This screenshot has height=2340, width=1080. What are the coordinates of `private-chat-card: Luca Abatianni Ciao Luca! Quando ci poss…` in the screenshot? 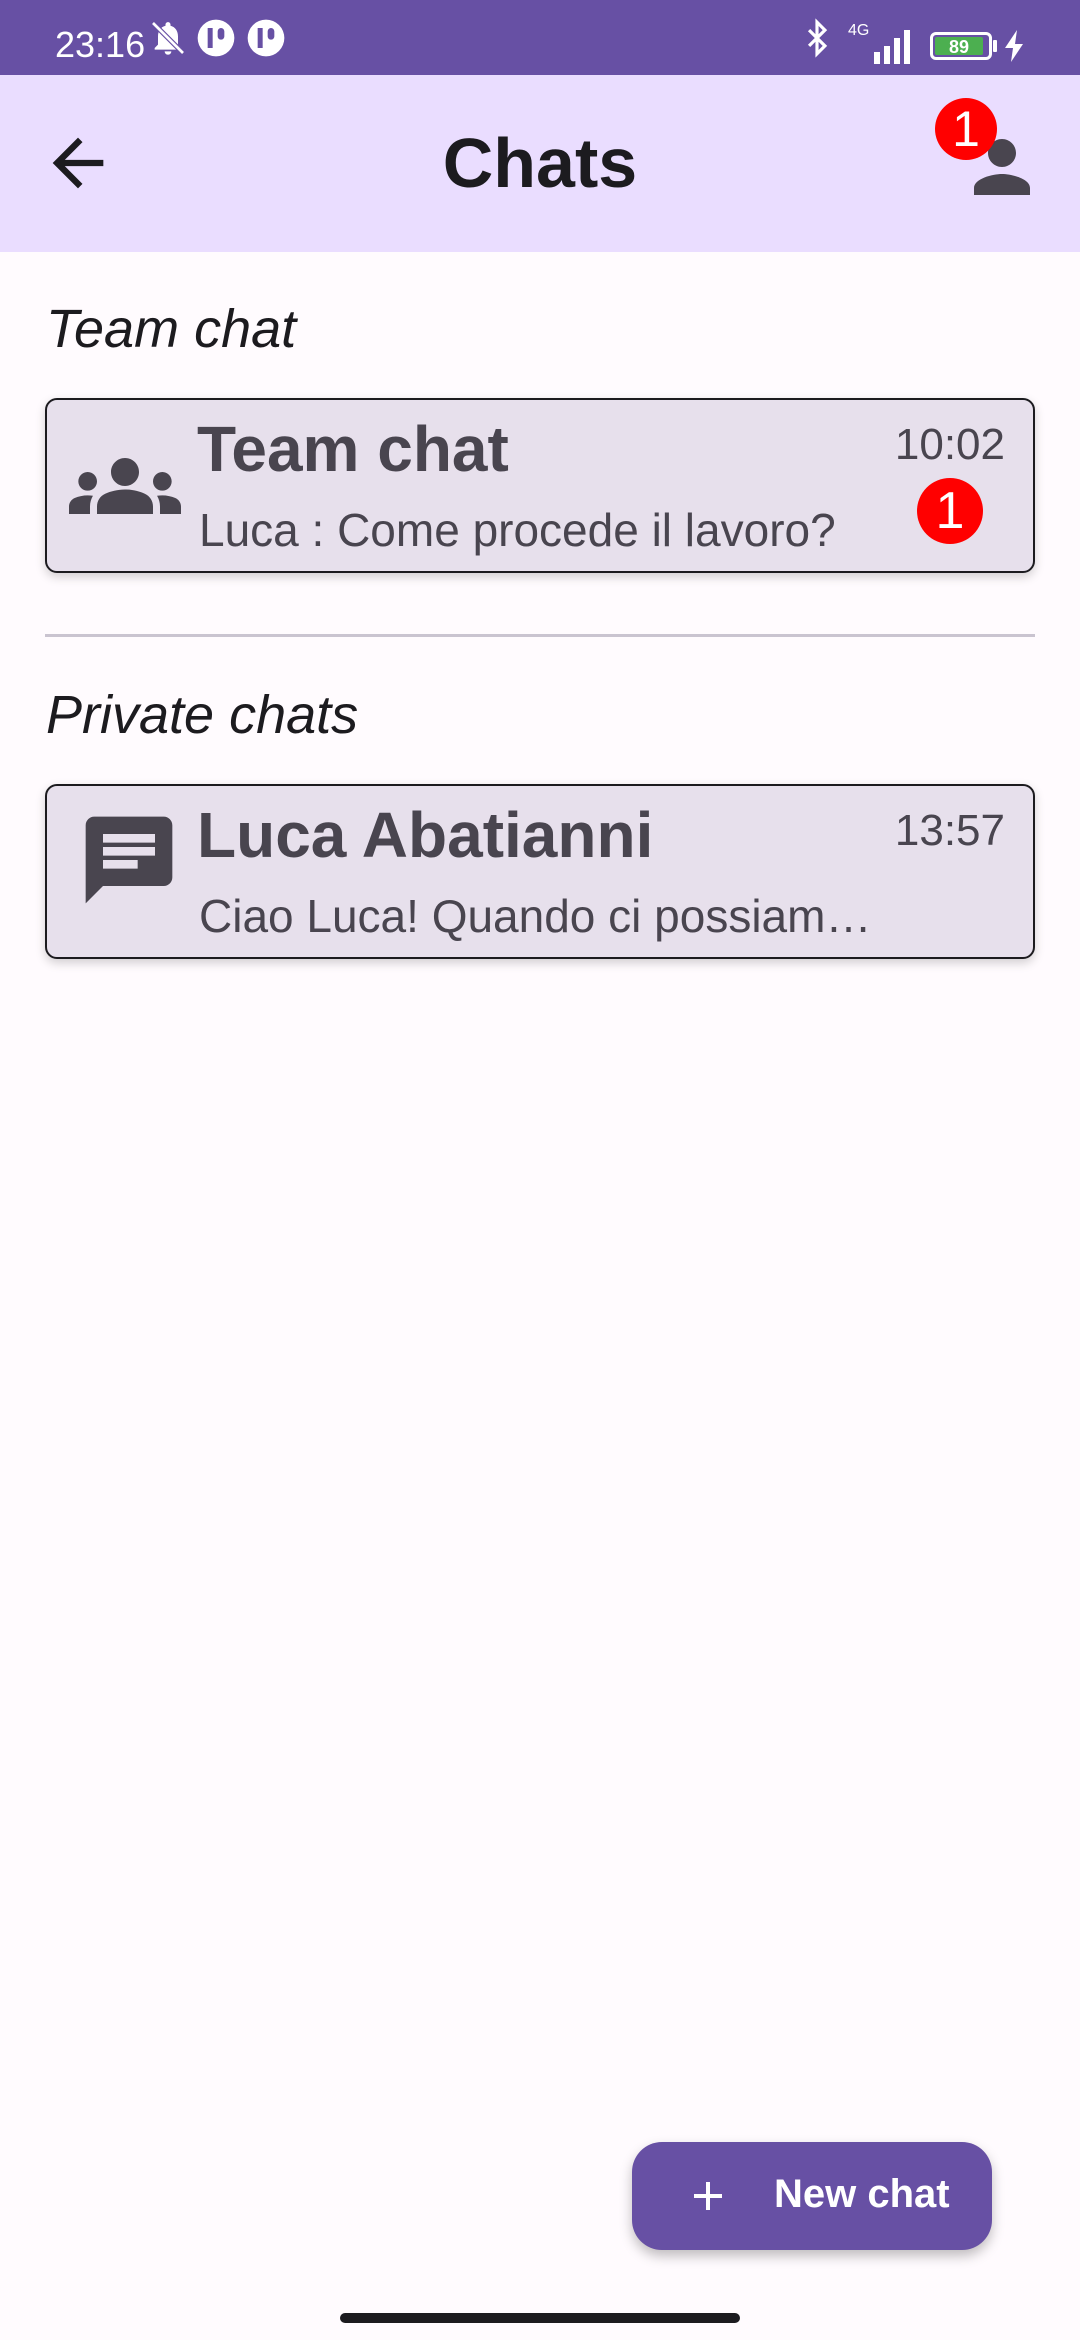 It's located at (540, 871).